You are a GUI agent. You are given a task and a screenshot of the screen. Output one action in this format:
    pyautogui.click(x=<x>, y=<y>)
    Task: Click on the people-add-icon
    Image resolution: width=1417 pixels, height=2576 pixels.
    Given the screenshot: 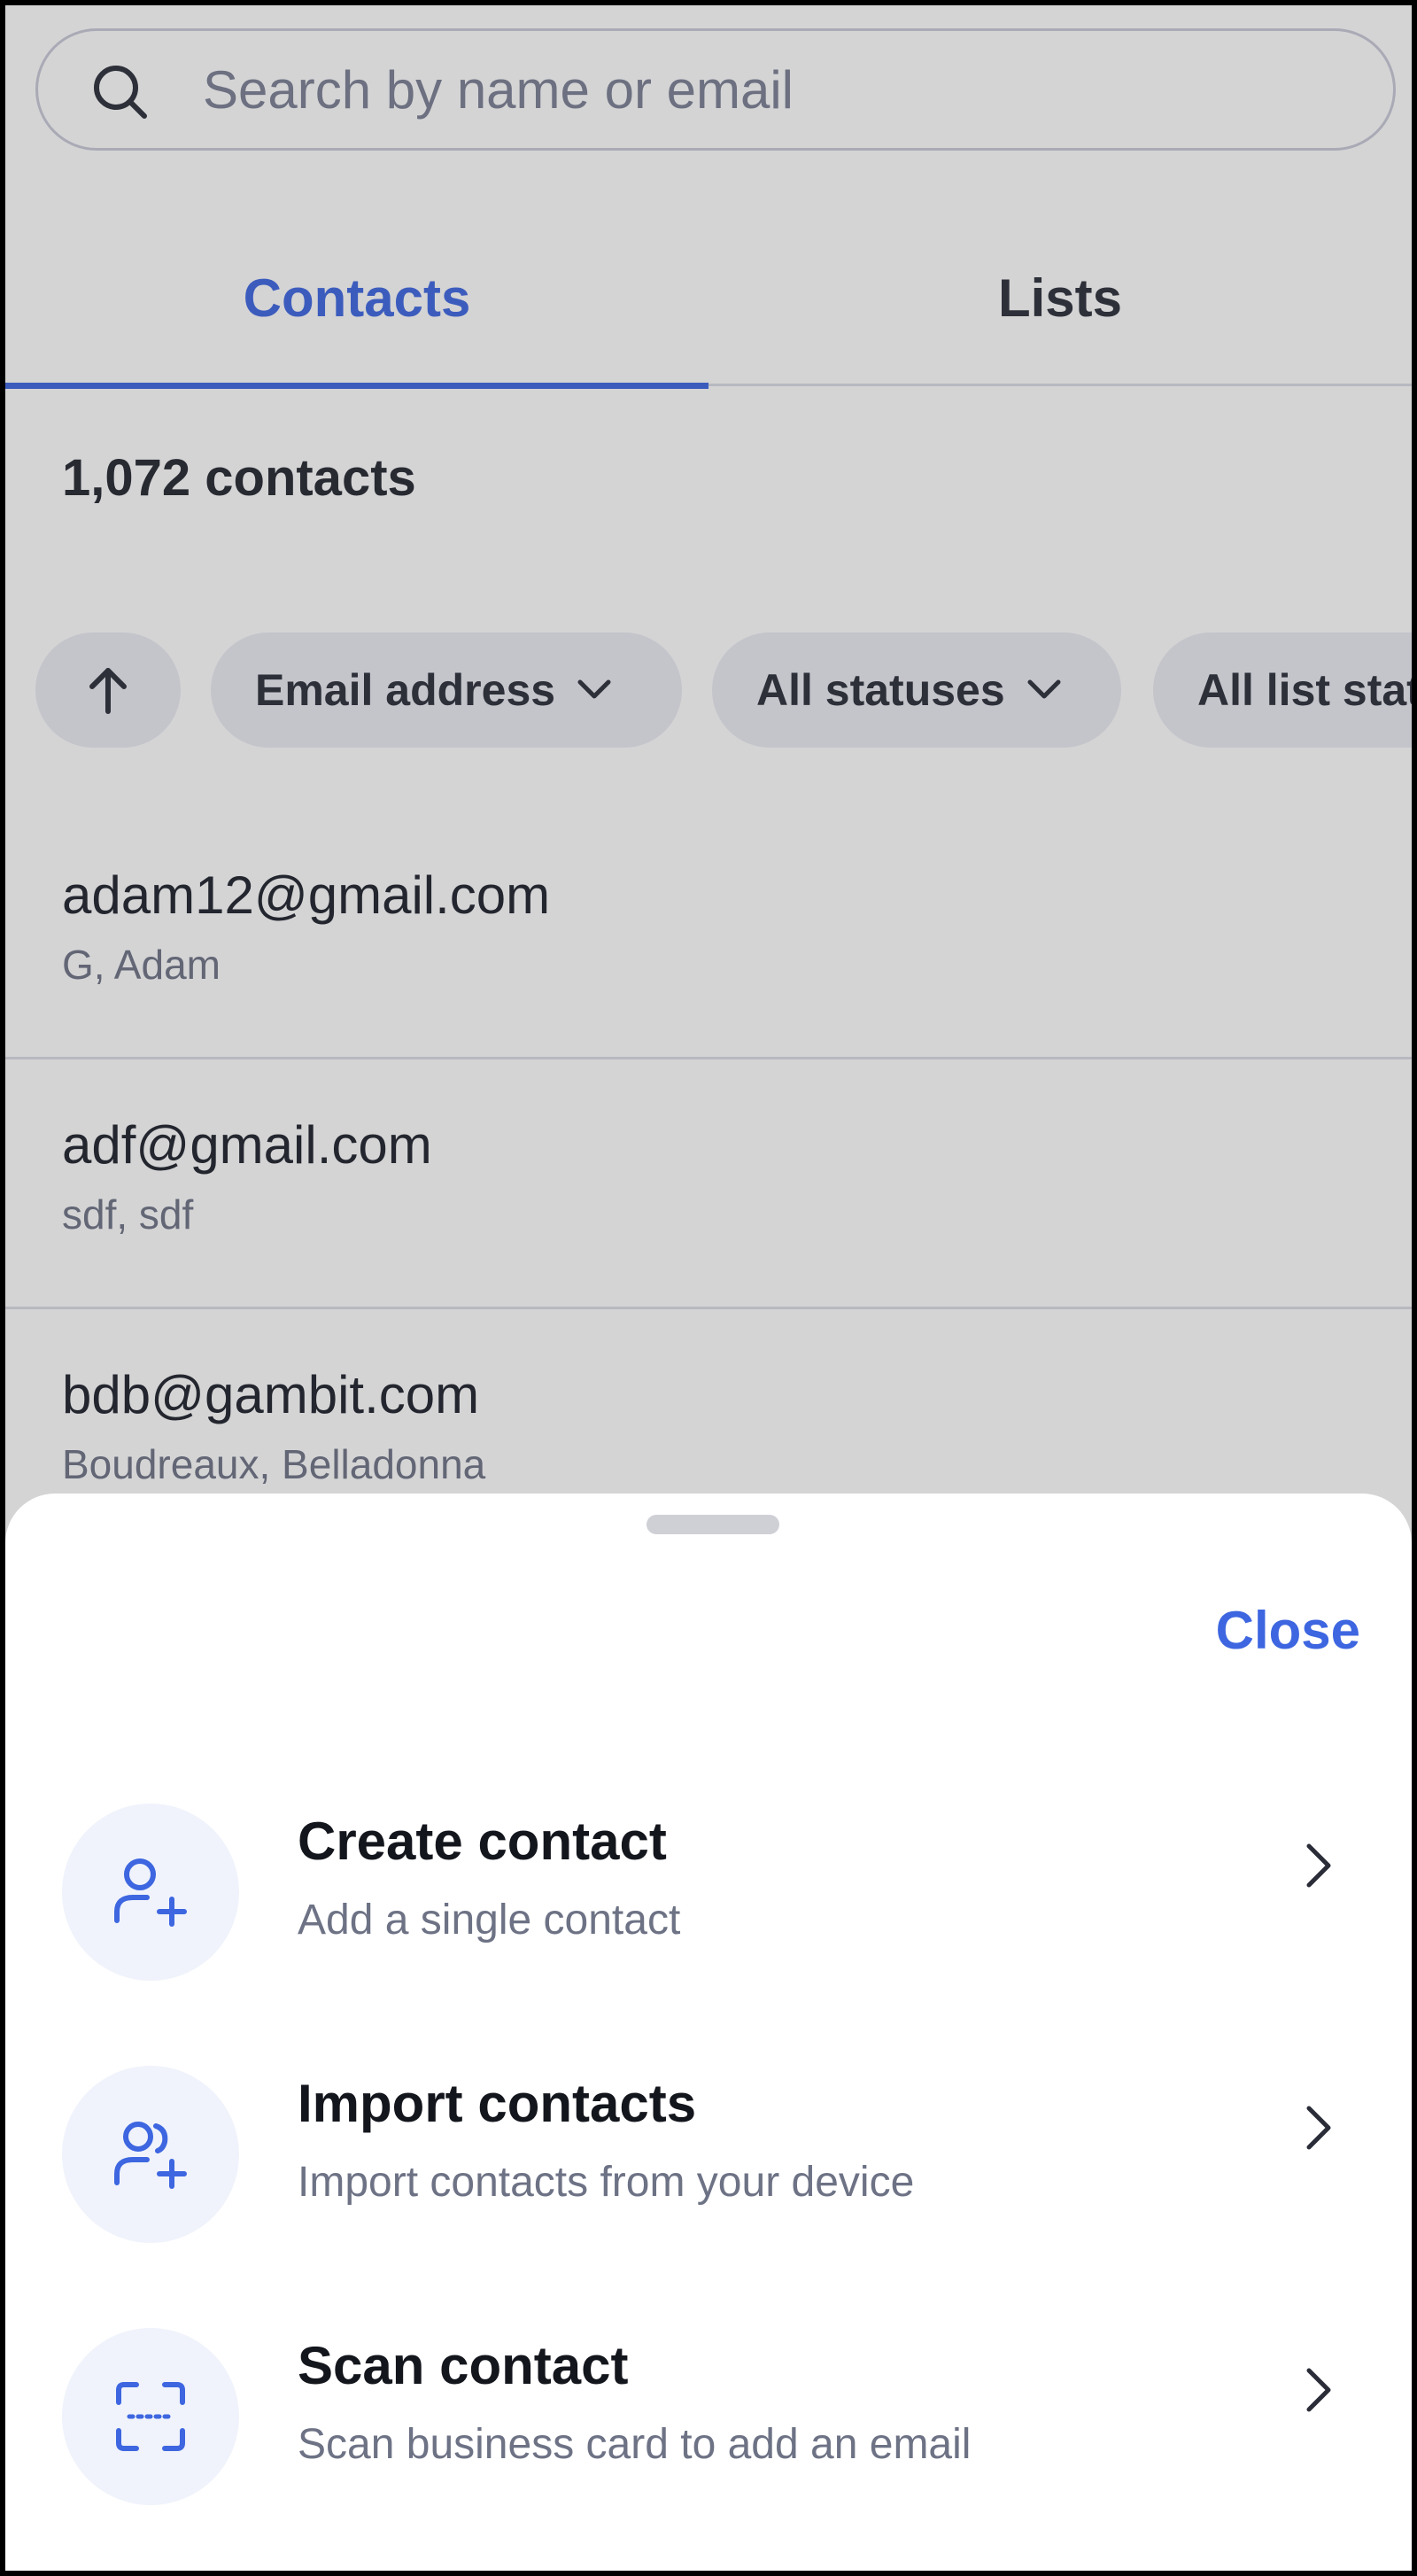 What is the action you would take?
    pyautogui.click(x=150, y=2155)
    